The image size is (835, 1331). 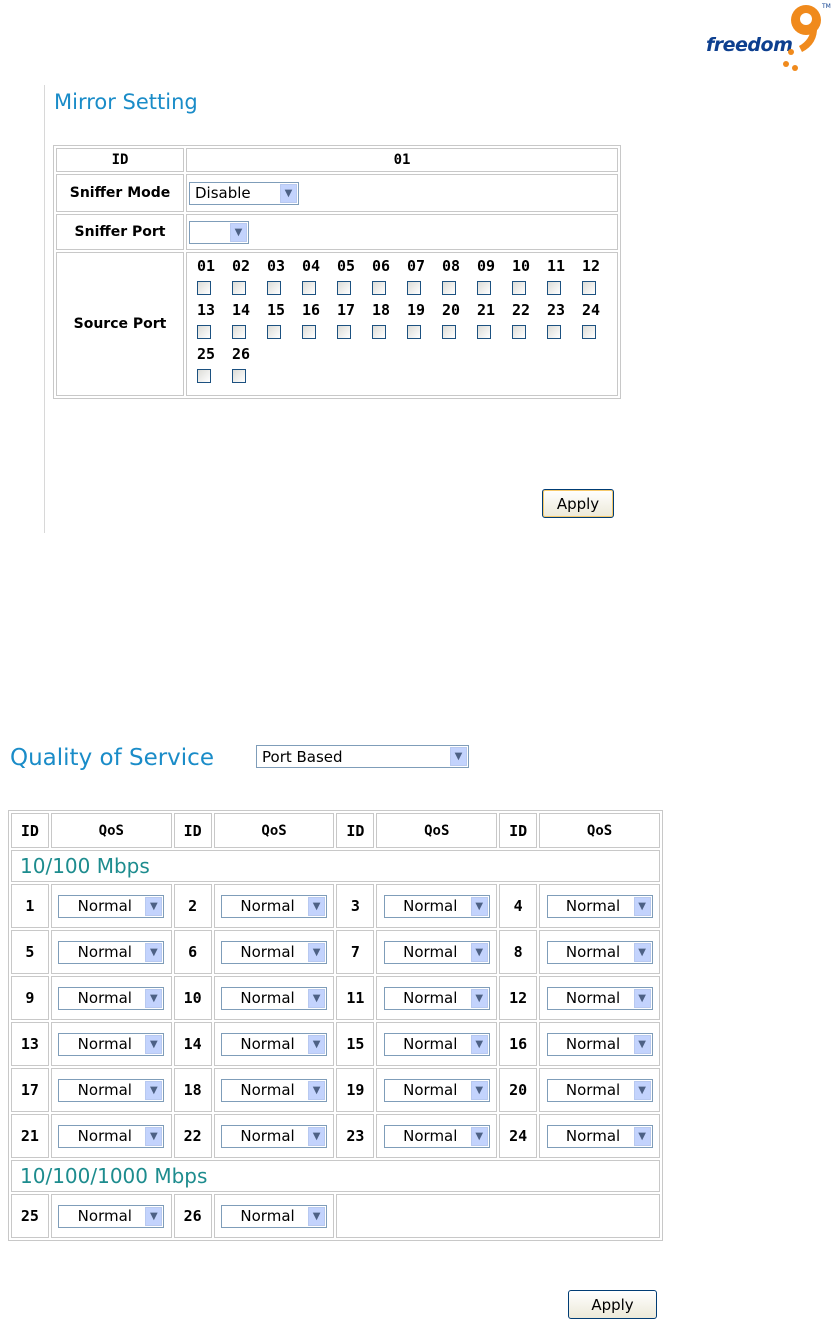 I want to click on port-id: 21, so click(x=30, y=1136).